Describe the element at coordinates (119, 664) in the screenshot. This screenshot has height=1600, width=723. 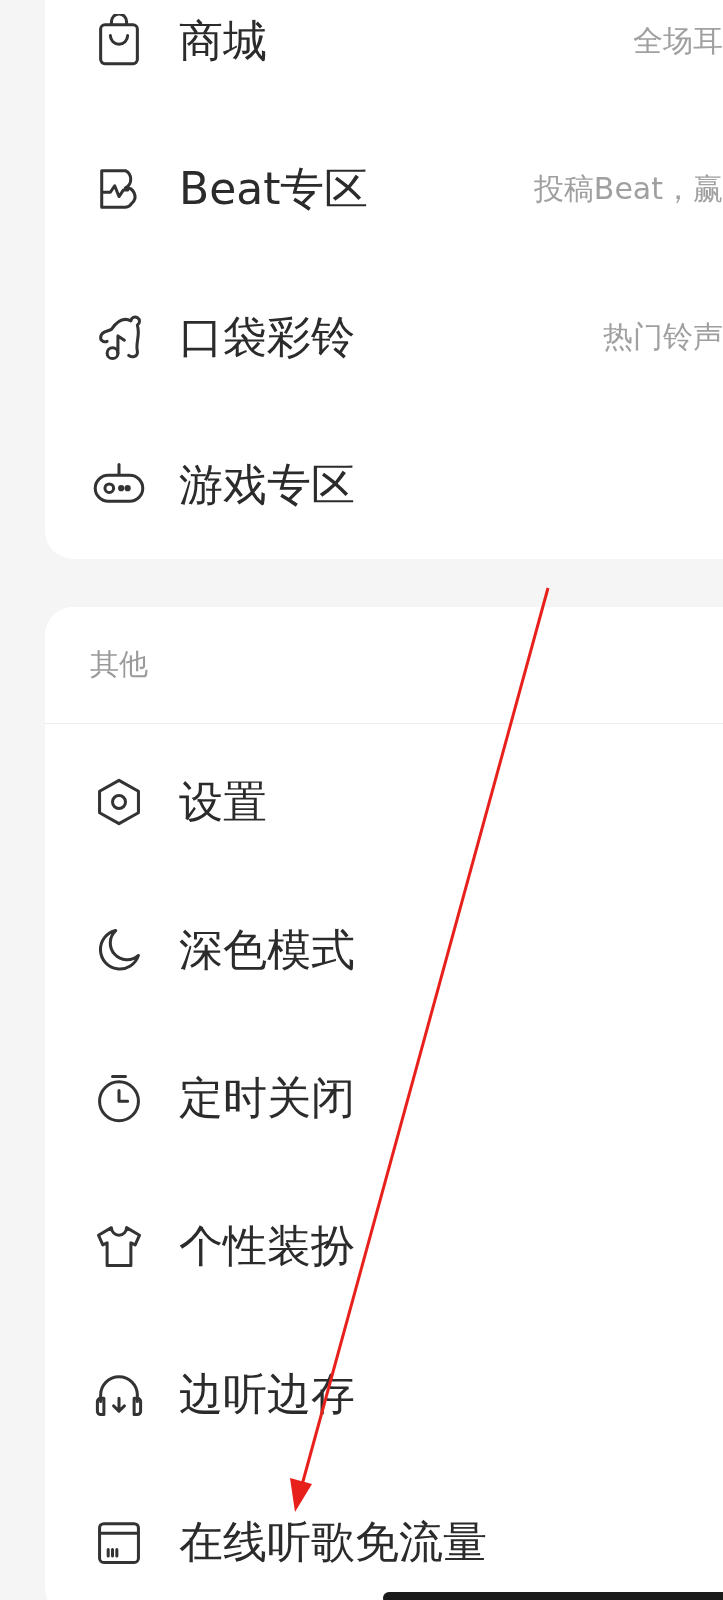
I see `section-title: 其他` at that location.